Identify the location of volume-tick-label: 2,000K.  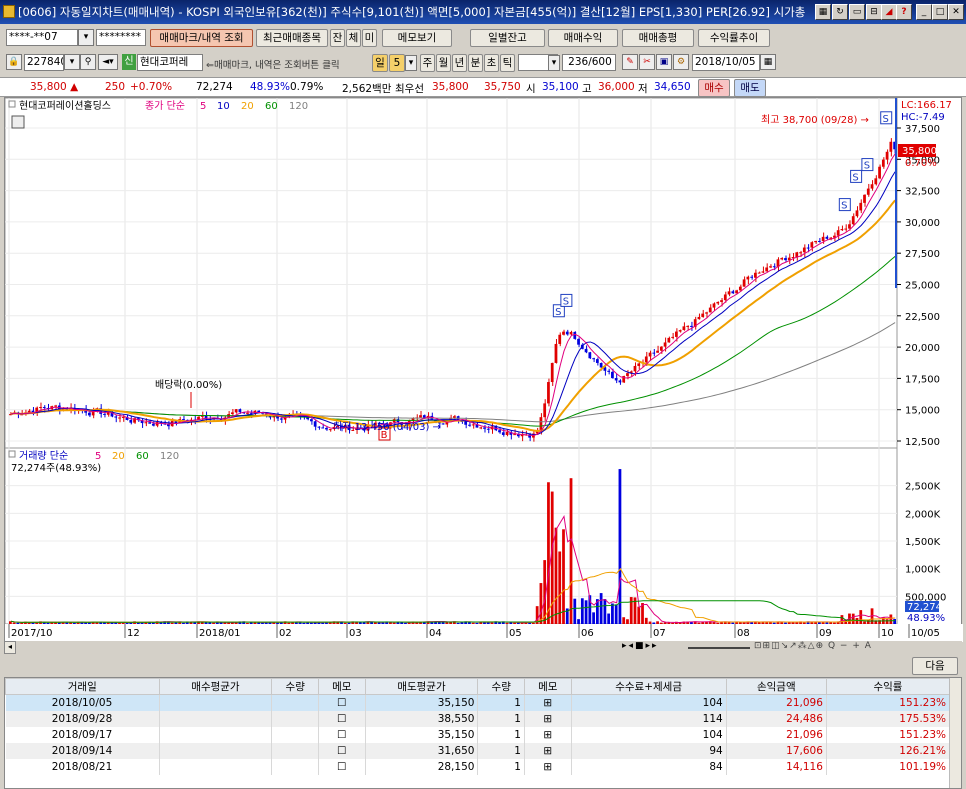
(923, 514).